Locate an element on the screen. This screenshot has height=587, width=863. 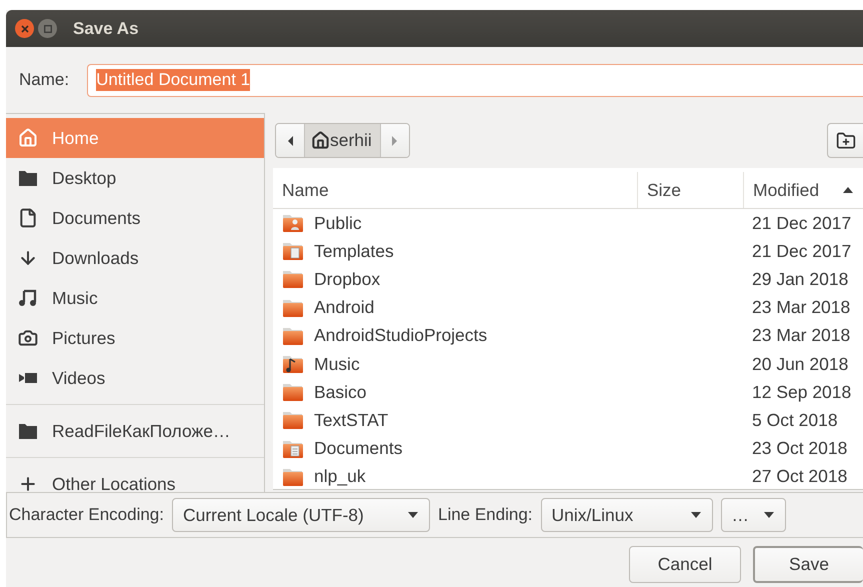
modified-date: 12 Sep 2018 is located at coordinates (801, 392).